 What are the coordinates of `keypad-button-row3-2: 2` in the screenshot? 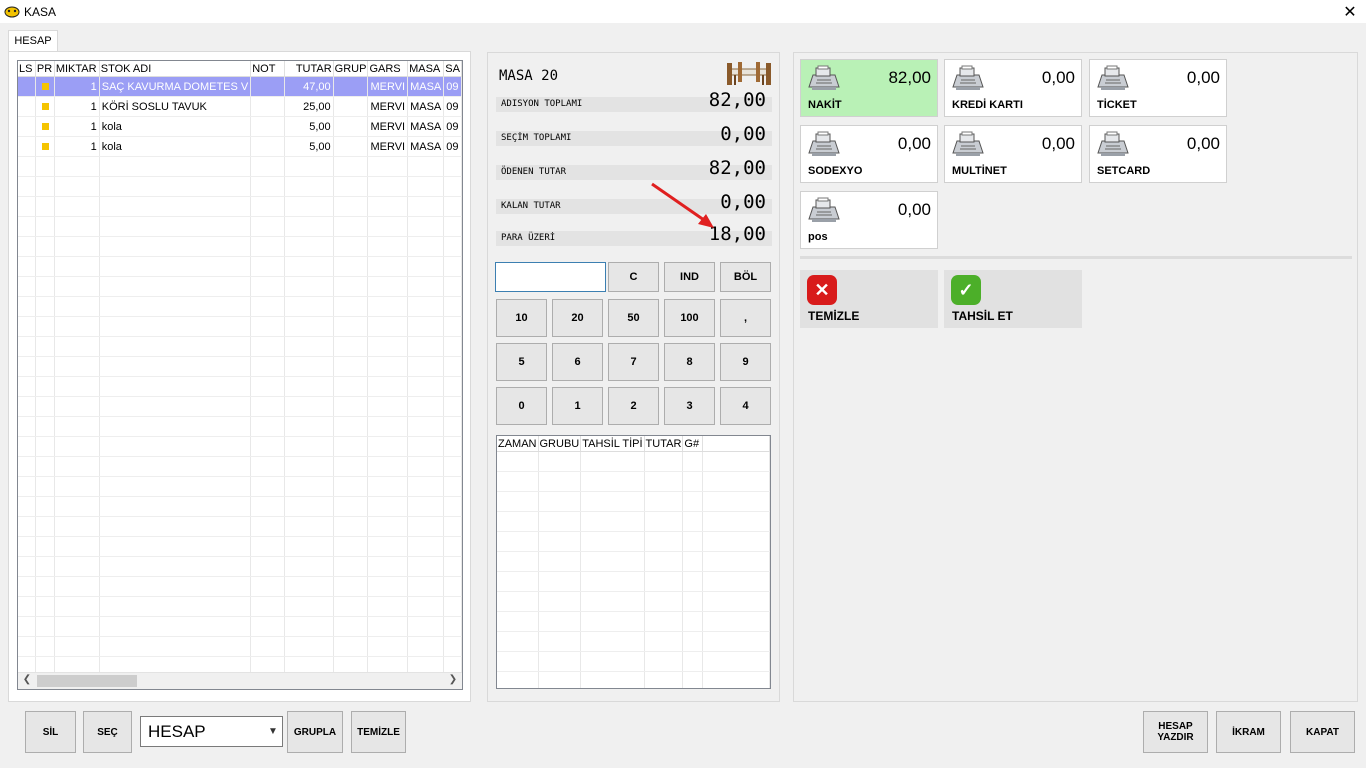 It's located at (633, 406).